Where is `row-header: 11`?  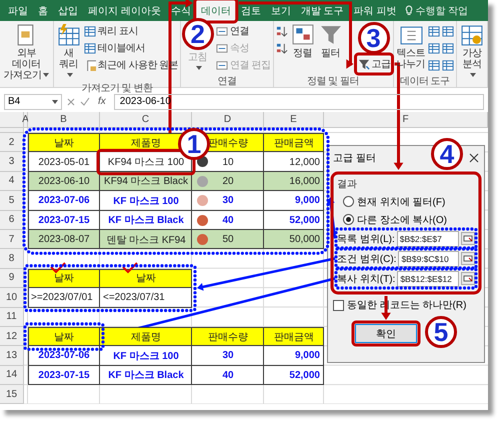
row-header: 11 is located at coordinates (12, 317).